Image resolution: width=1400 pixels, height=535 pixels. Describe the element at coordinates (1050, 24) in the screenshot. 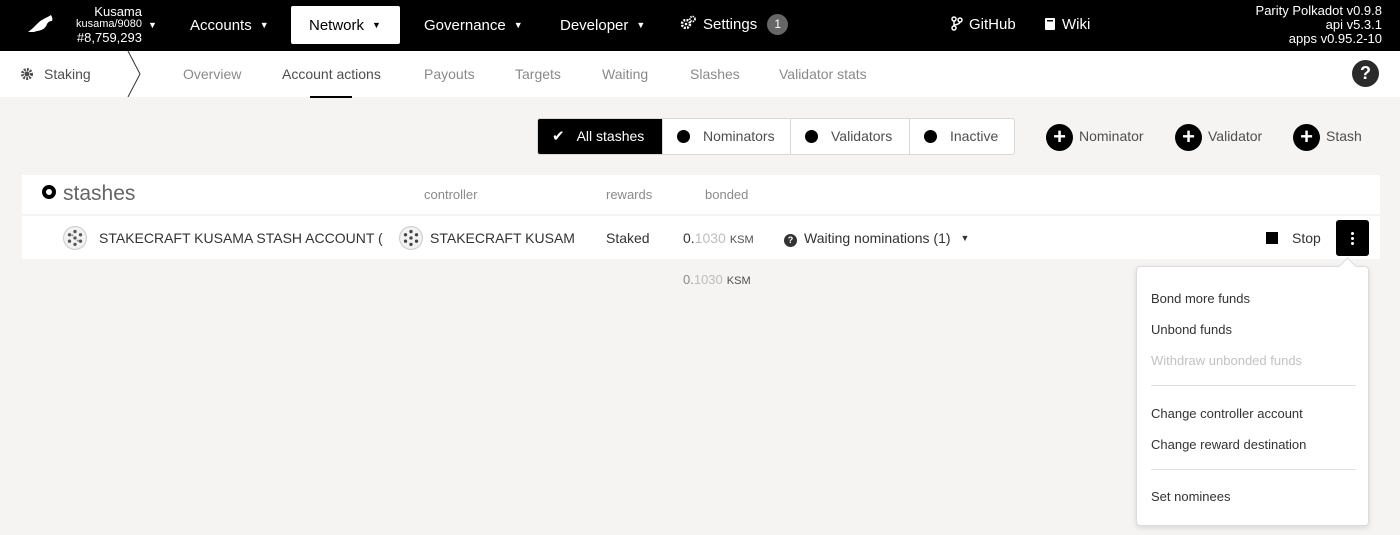

I see `book-icon` at that location.